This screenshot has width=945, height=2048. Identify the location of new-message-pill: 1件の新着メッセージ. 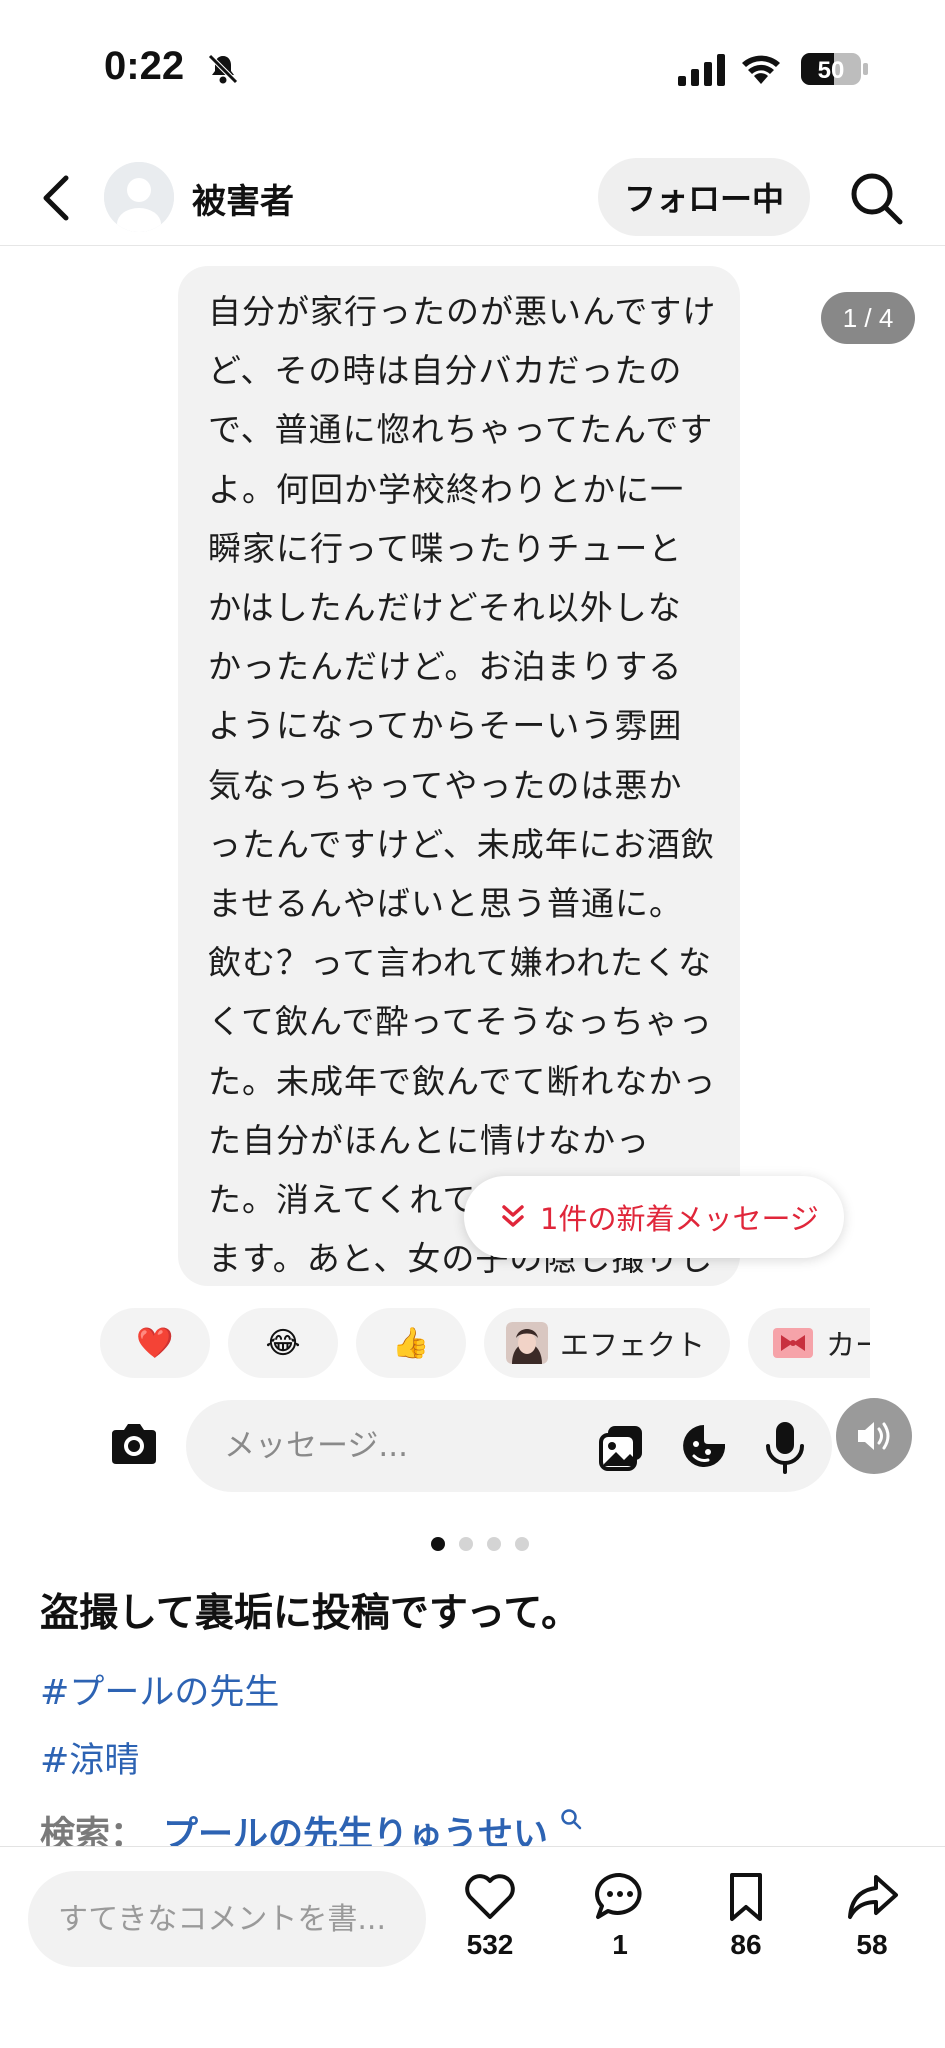
(654, 1217).